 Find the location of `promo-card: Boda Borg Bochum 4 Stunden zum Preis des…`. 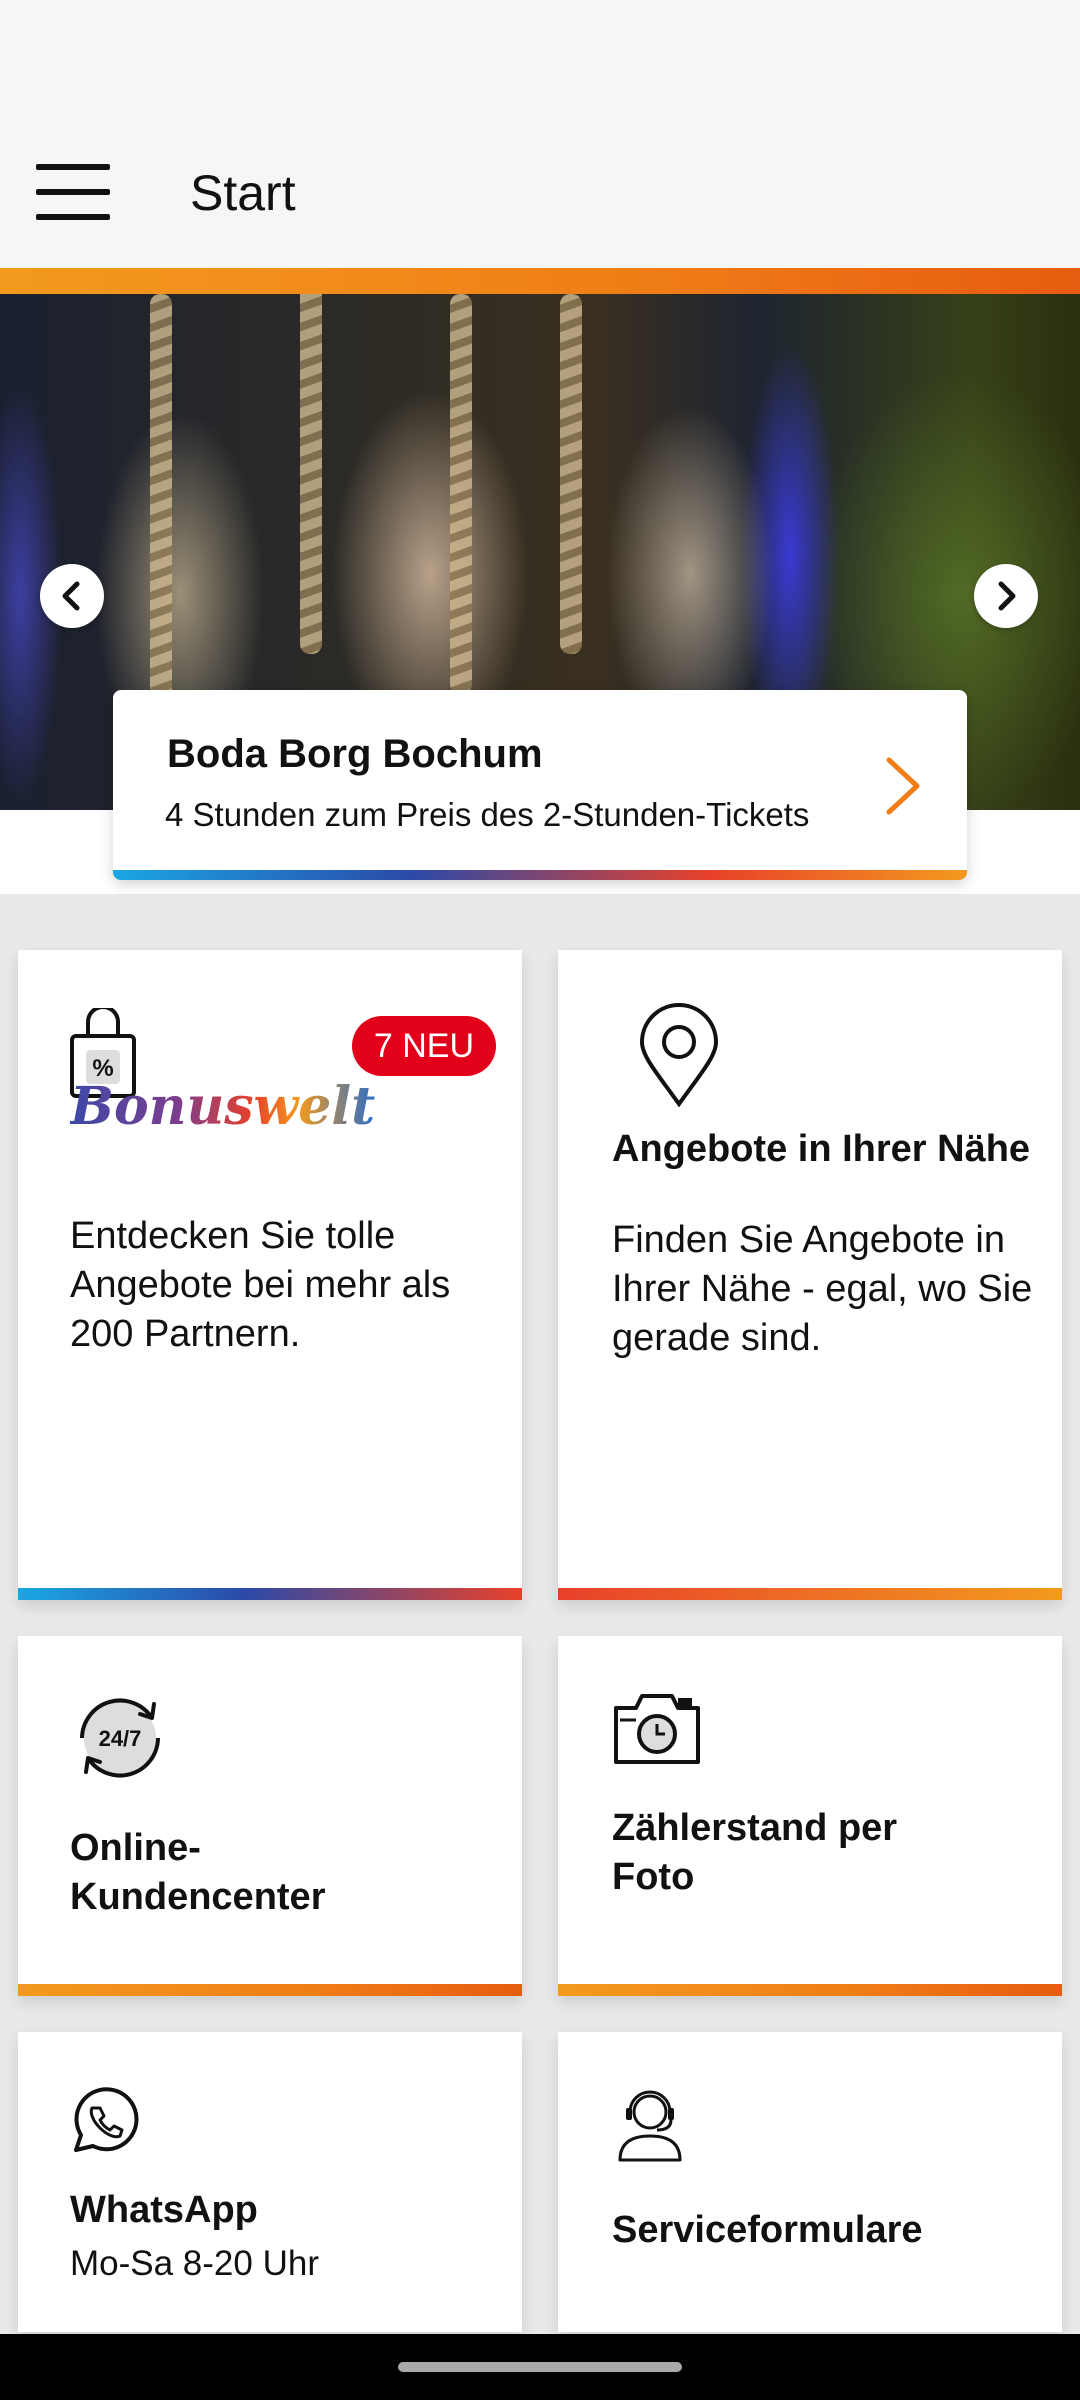

promo-card: Boda Borg Bochum 4 Stunden zum Preis des… is located at coordinates (540, 785).